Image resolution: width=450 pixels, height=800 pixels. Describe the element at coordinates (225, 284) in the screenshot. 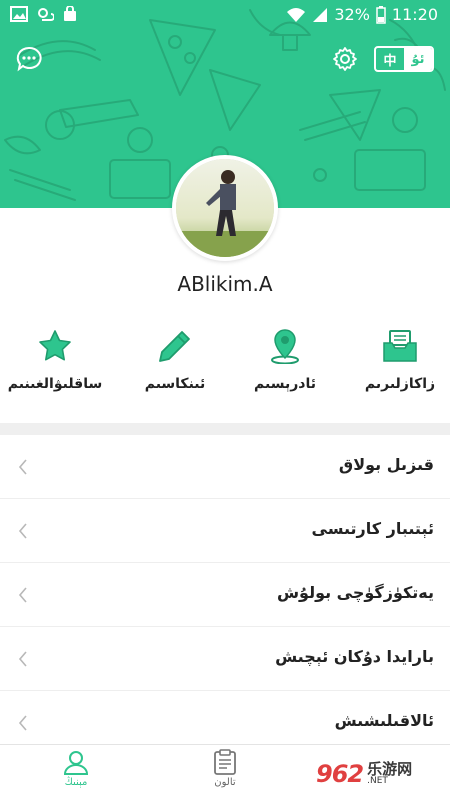

I see `username: ABlikim.A` at that location.